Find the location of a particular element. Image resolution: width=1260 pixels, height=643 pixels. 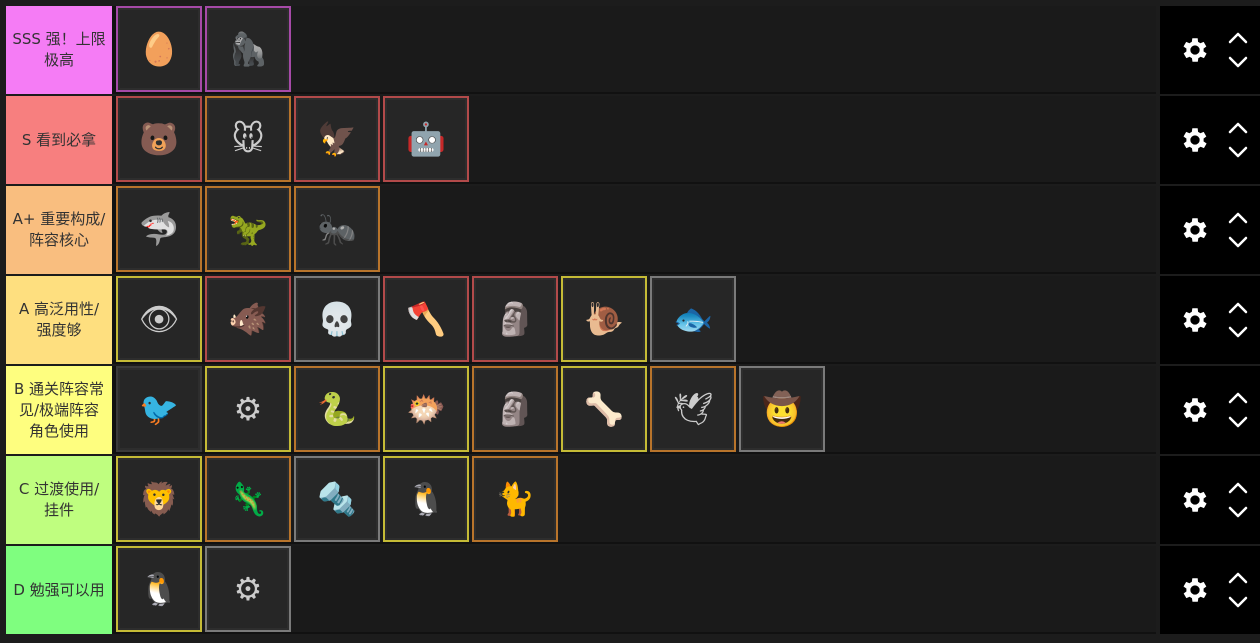

character-tile: 🐈 is located at coordinates (515, 499).